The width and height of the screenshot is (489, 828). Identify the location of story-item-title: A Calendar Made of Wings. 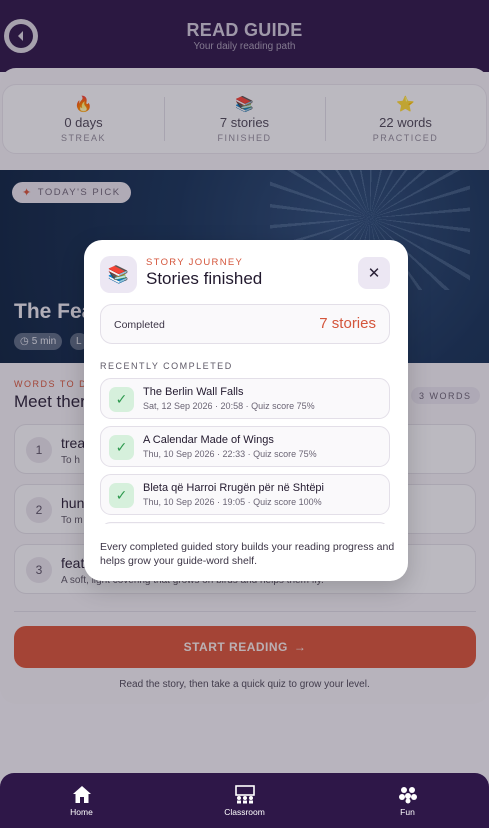
(208, 440).